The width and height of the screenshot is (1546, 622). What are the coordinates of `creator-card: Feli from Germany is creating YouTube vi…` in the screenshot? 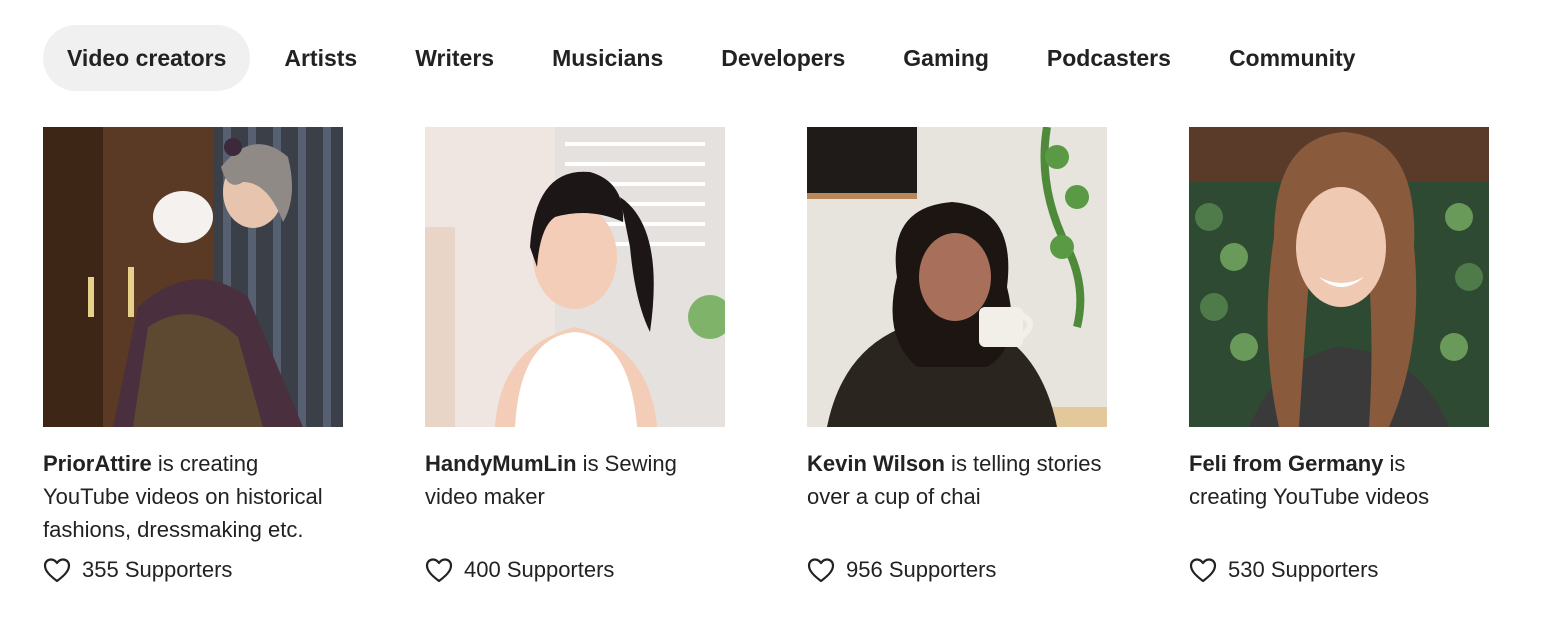 It's located at (1339, 355).